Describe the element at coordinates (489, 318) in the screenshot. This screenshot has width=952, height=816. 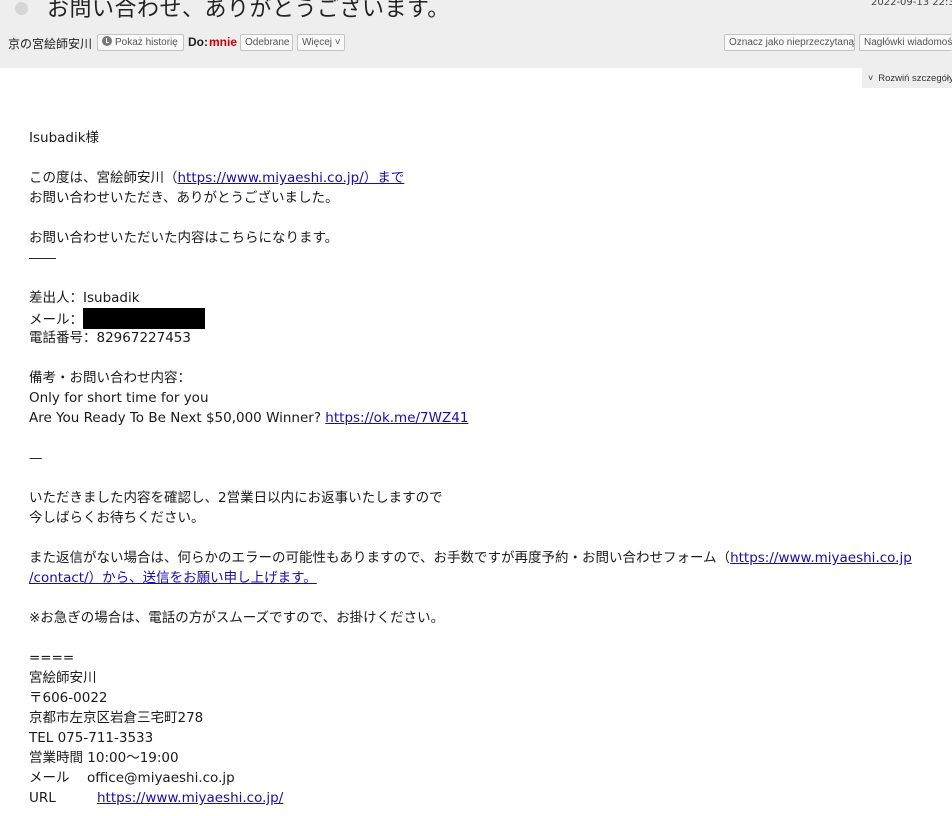
I see `mail-line: メール：` at that location.